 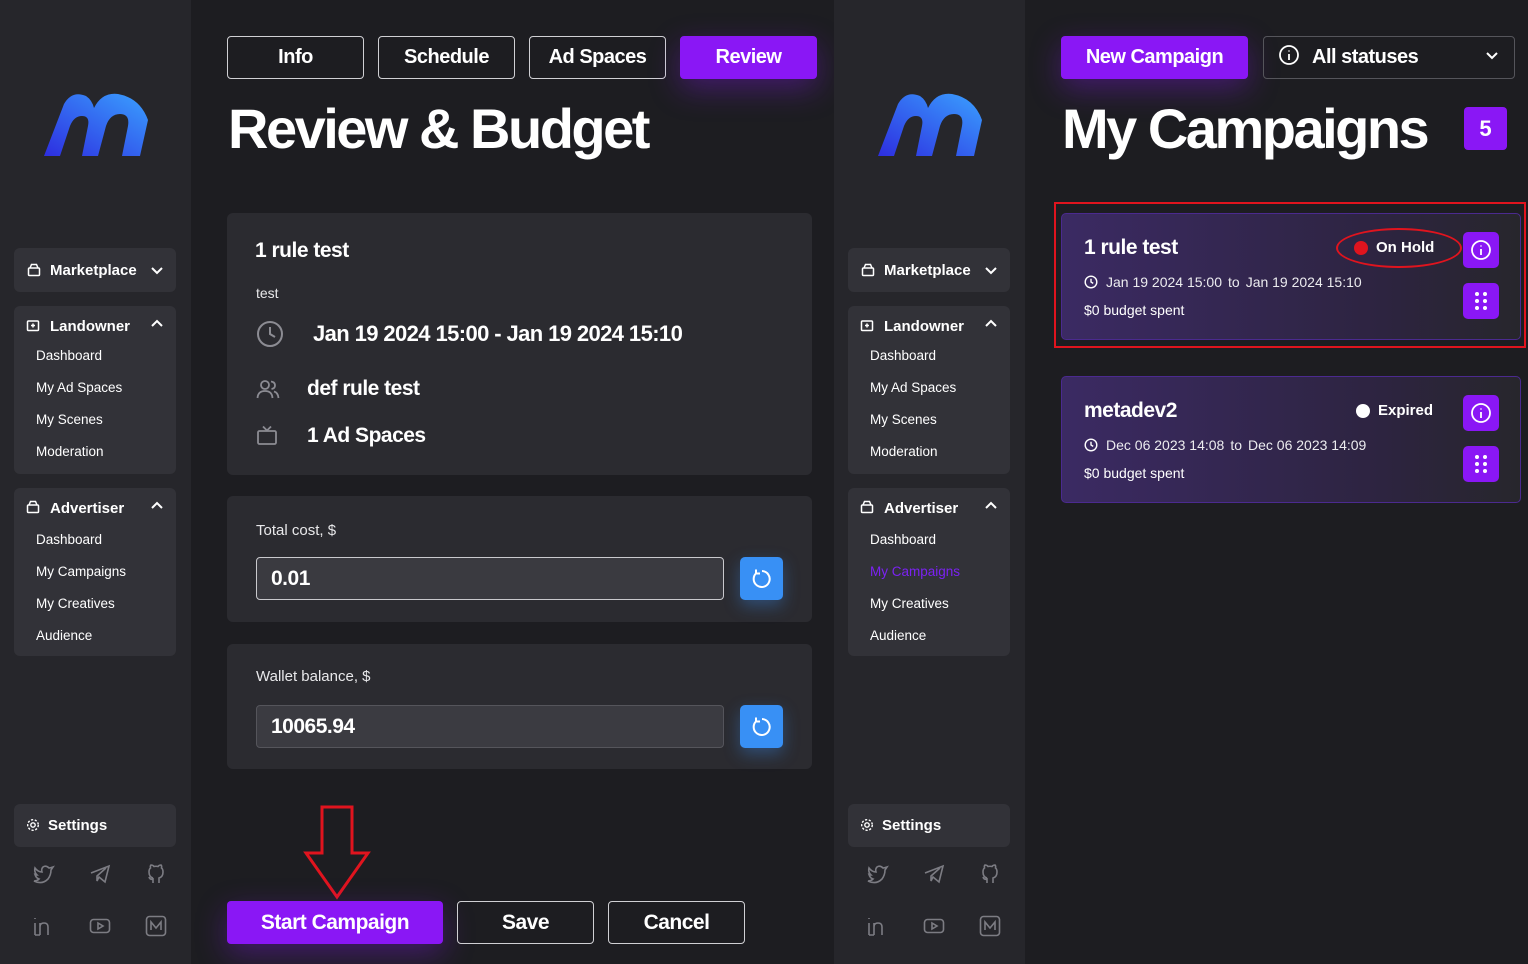 I want to click on ad-spaces-text: 1 Ad Spaces, so click(x=366, y=435).